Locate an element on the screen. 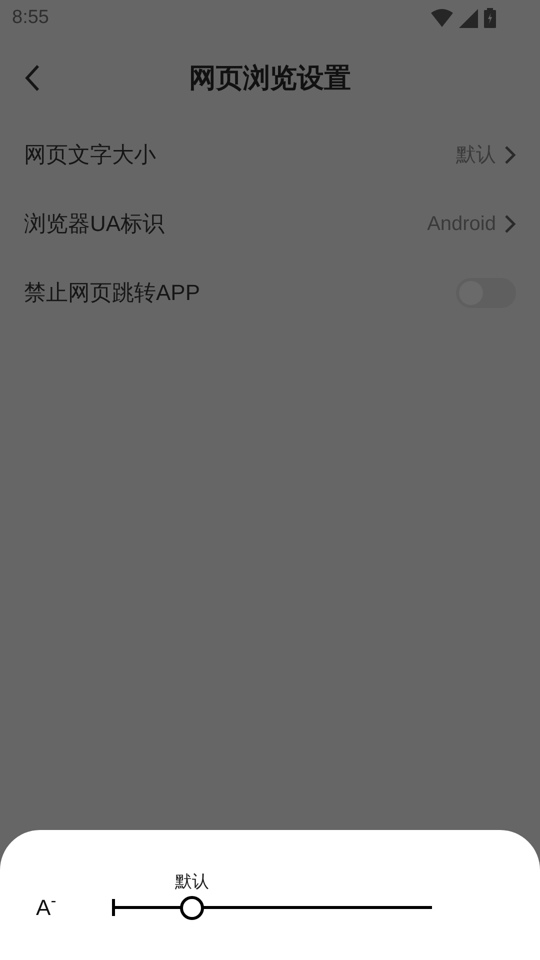 The image size is (540, 960). decrease-font-label: A$^{-}$ is located at coordinates (46, 906).